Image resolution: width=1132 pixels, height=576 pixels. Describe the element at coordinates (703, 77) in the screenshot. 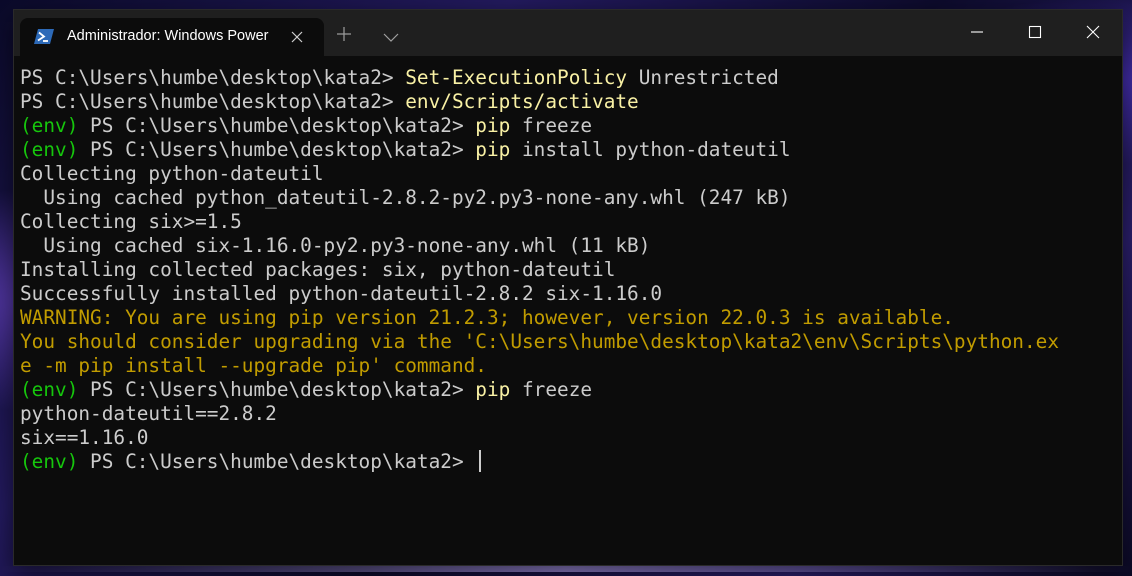

I see `command-args: Unrestricted` at that location.